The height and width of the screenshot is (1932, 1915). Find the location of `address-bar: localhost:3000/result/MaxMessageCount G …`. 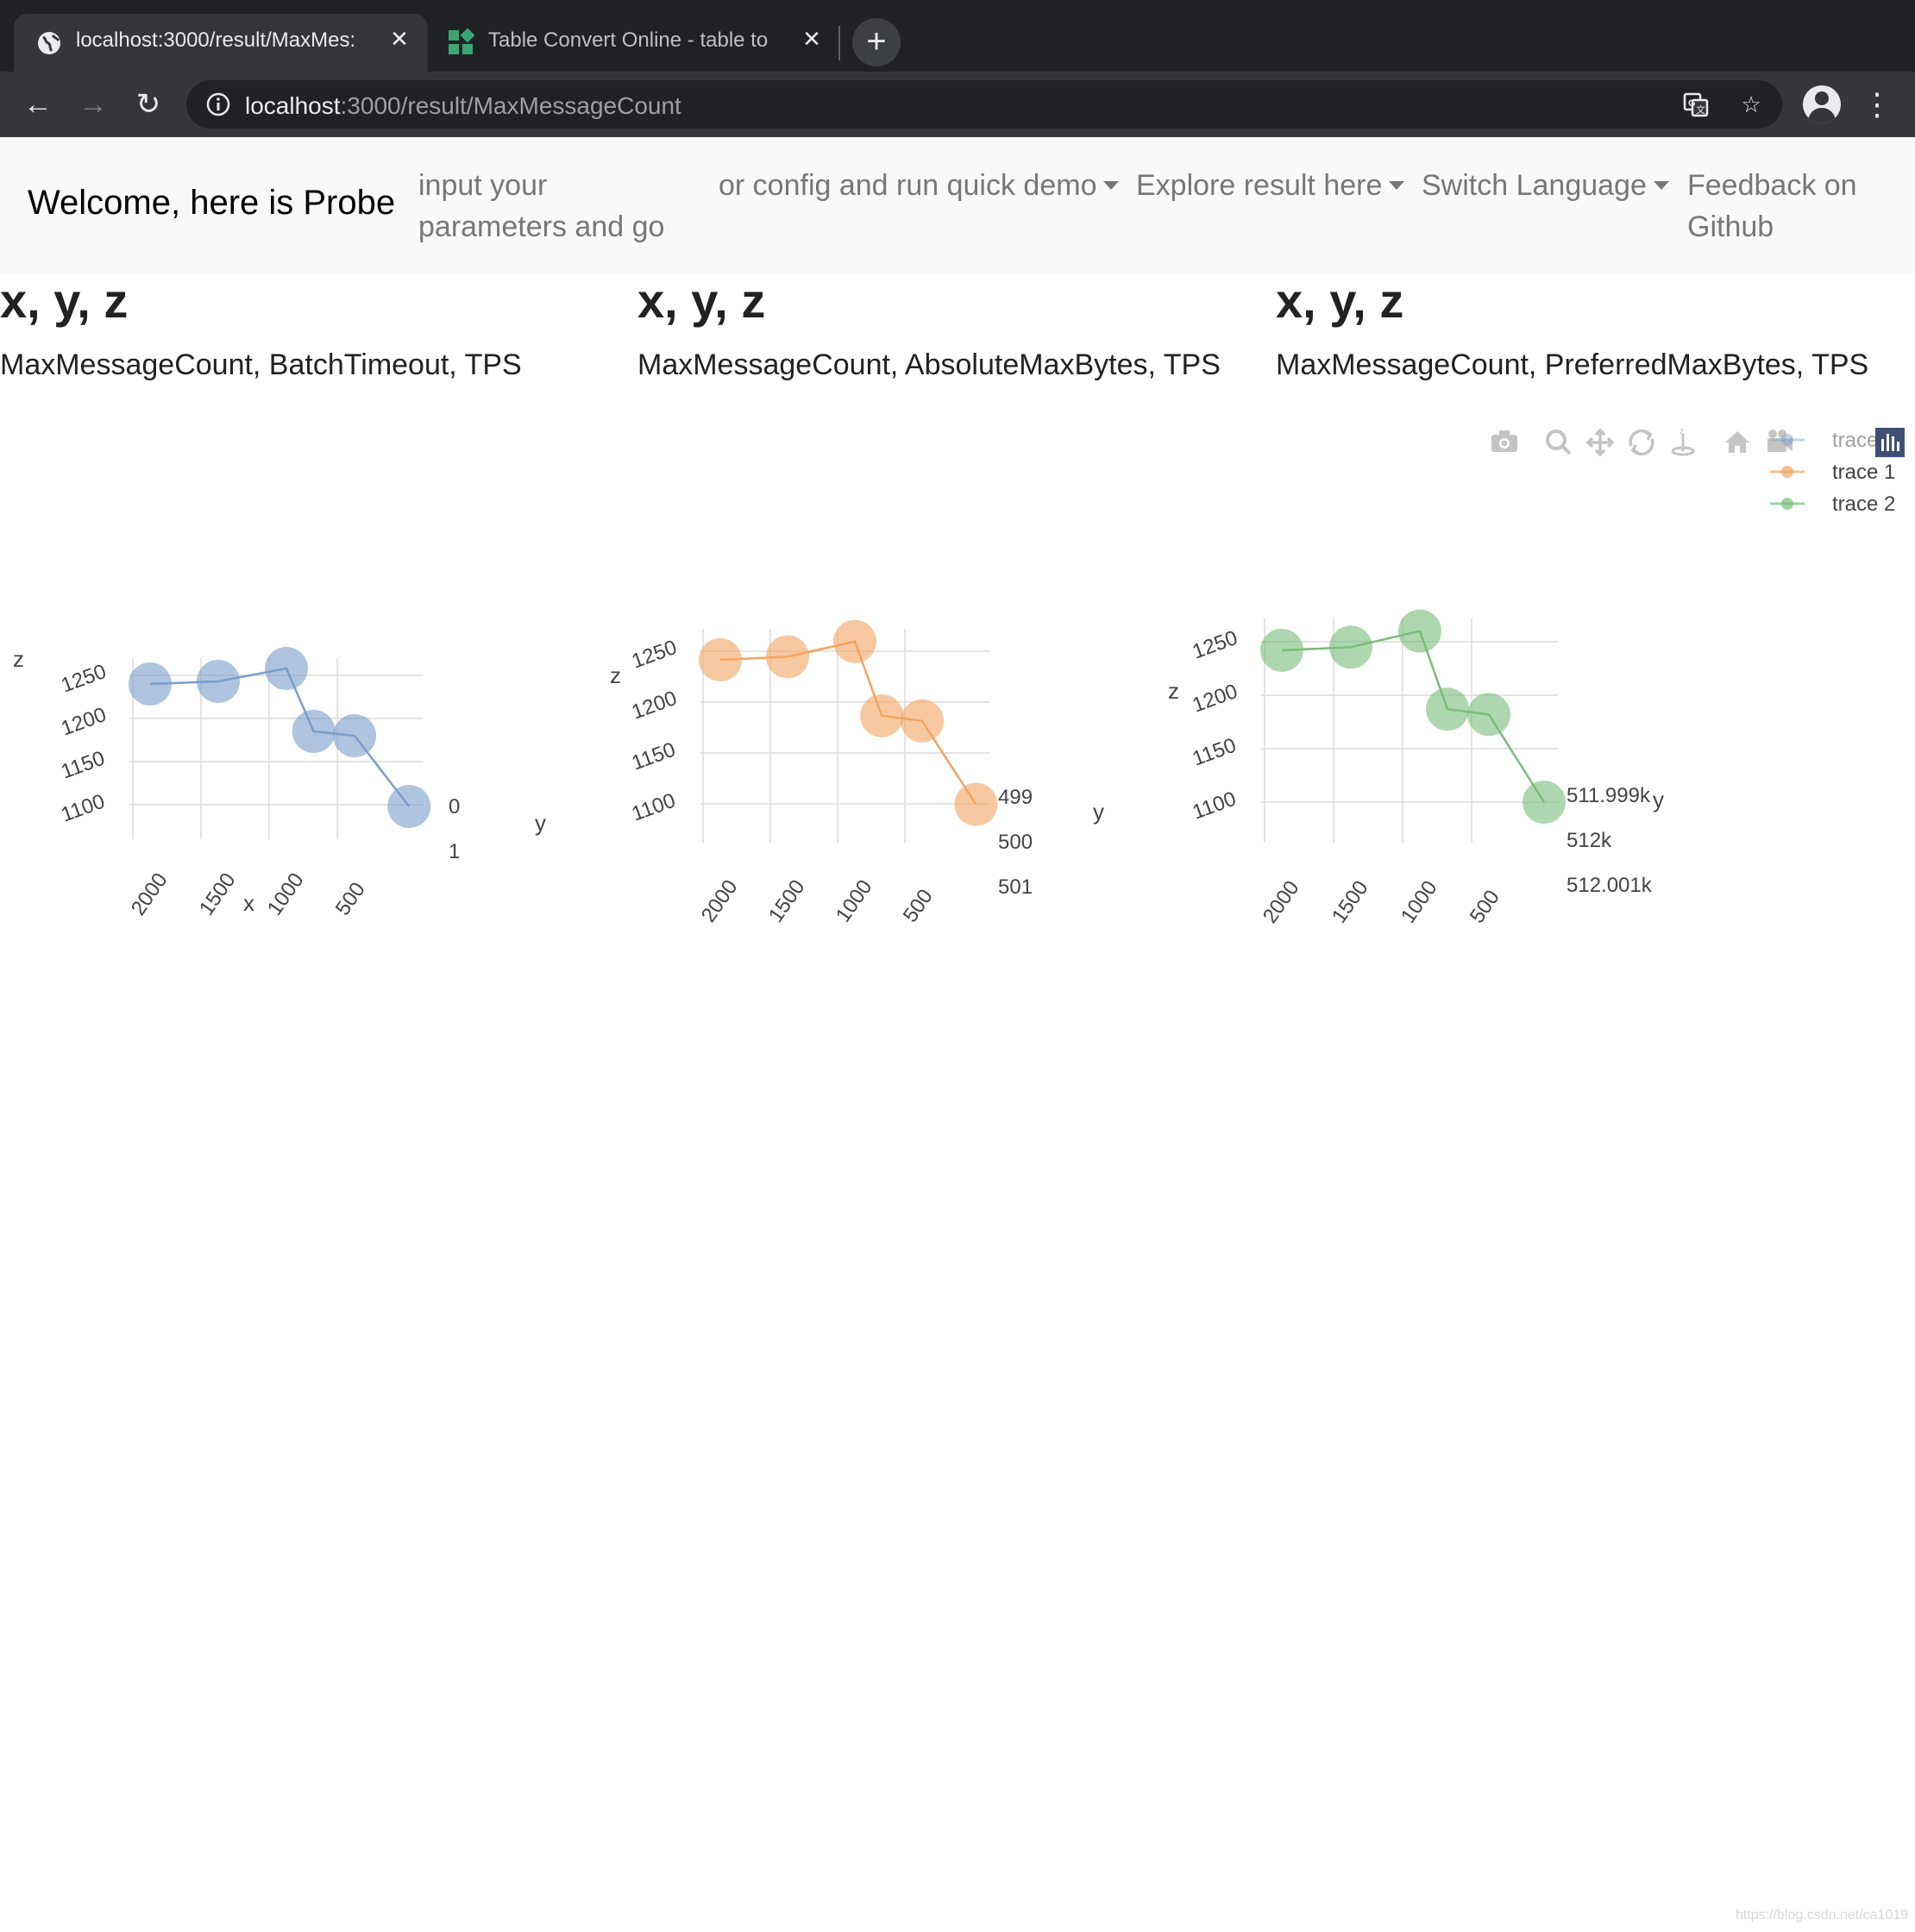

address-bar: localhost:3000/result/MaxMessageCount G … is located at coordinates (984, 105).